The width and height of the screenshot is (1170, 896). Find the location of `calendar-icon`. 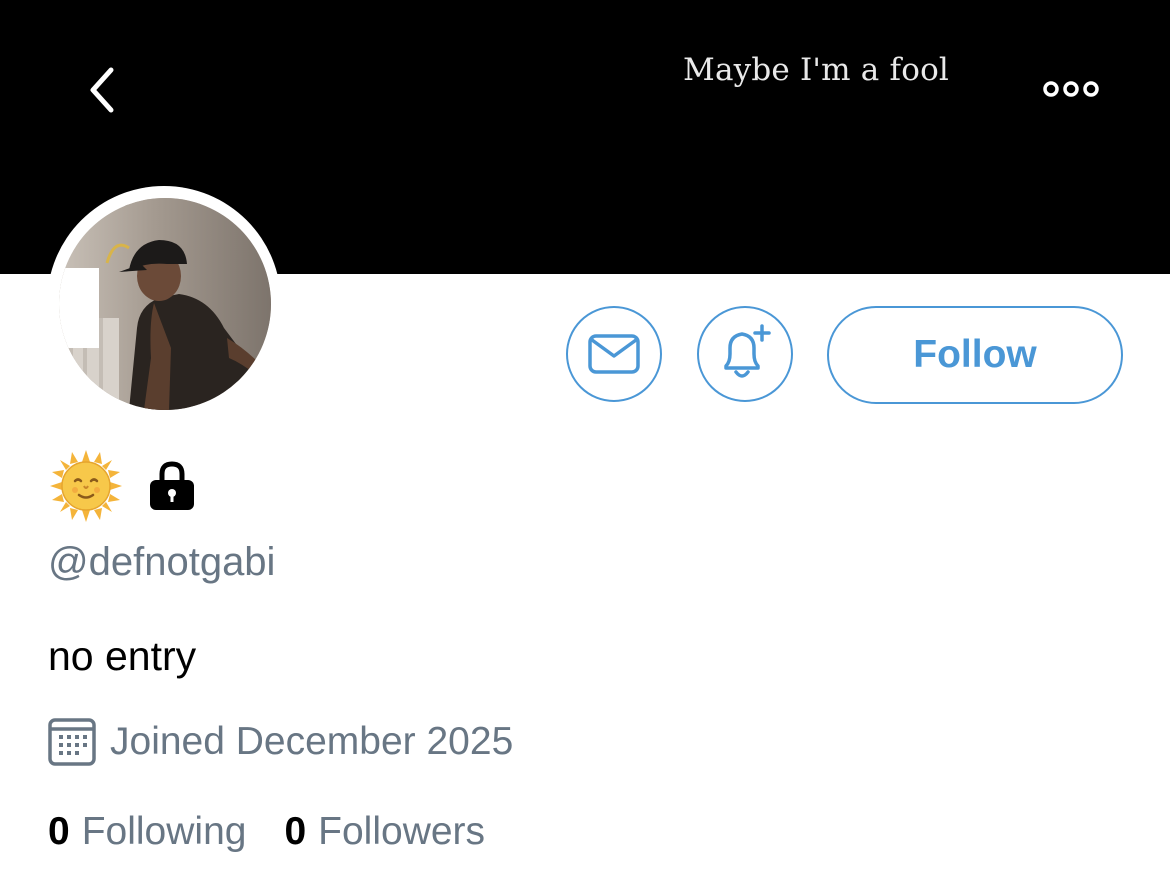

calendar-icon is located at coordinates (72, 742).